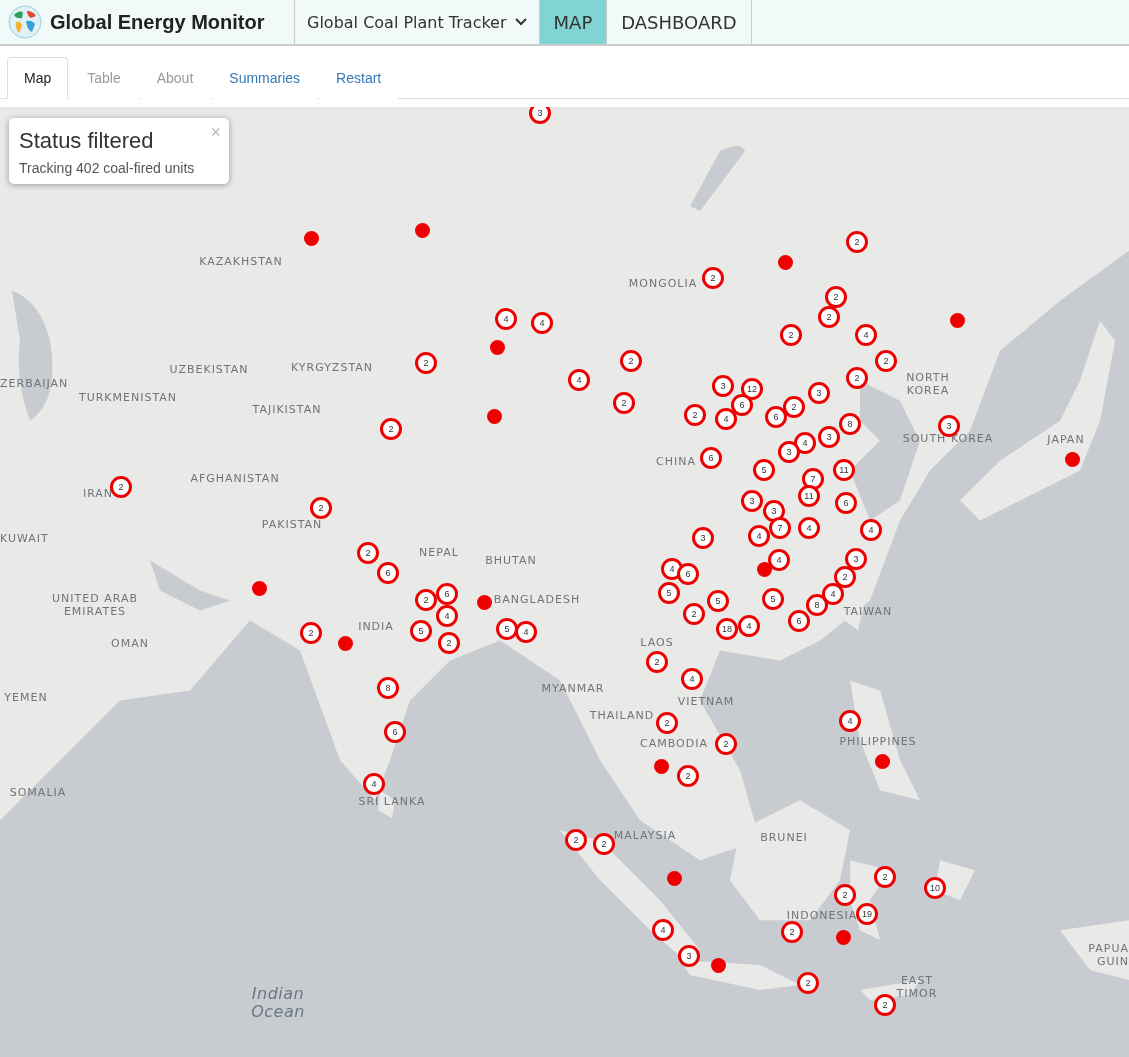  What do you see at coordinates (34, 384) in the screenshot?
I see `country-label: ZERBAIJAN` at bounding box center [34, 384].